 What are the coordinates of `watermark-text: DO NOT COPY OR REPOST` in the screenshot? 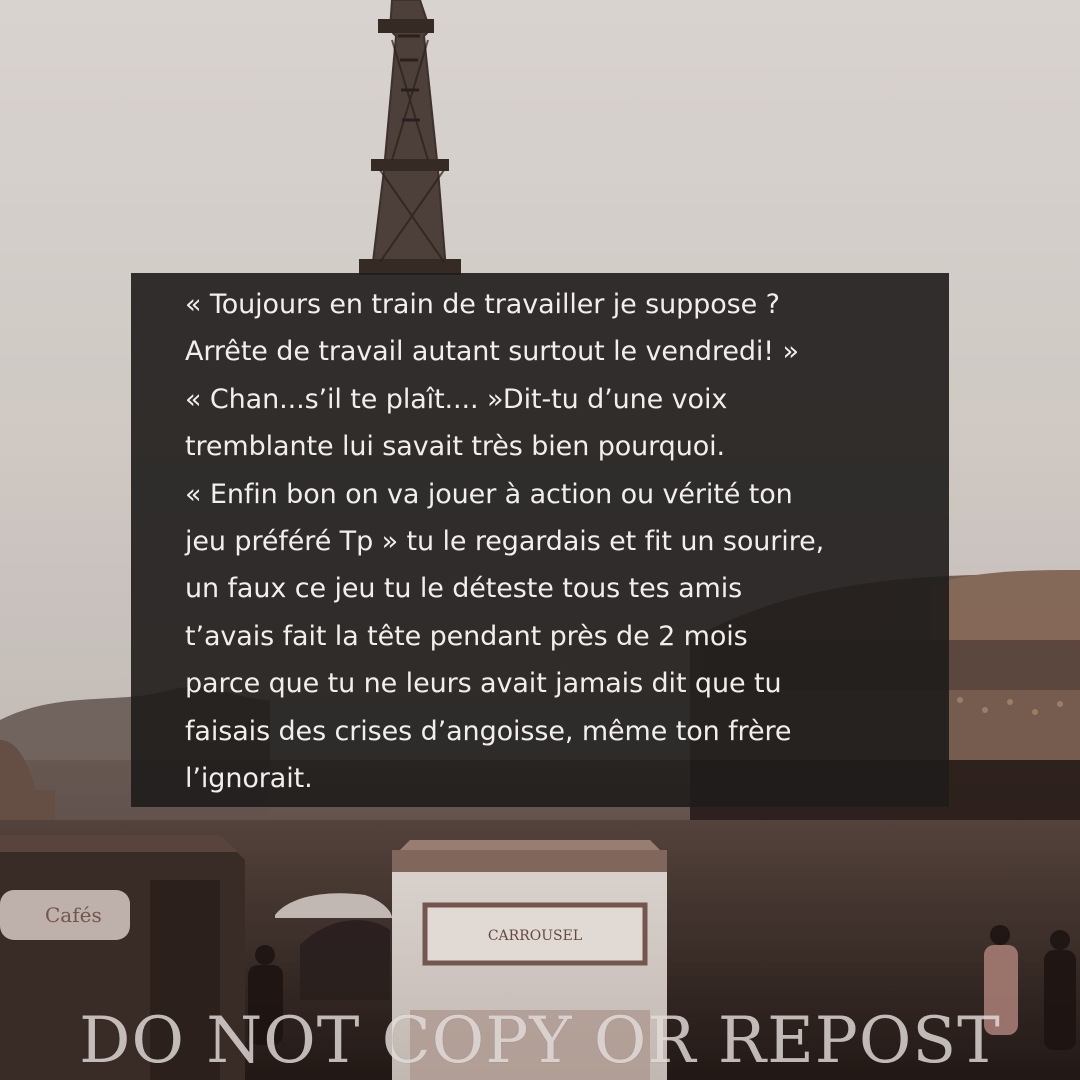 It's located at (540, 1041).